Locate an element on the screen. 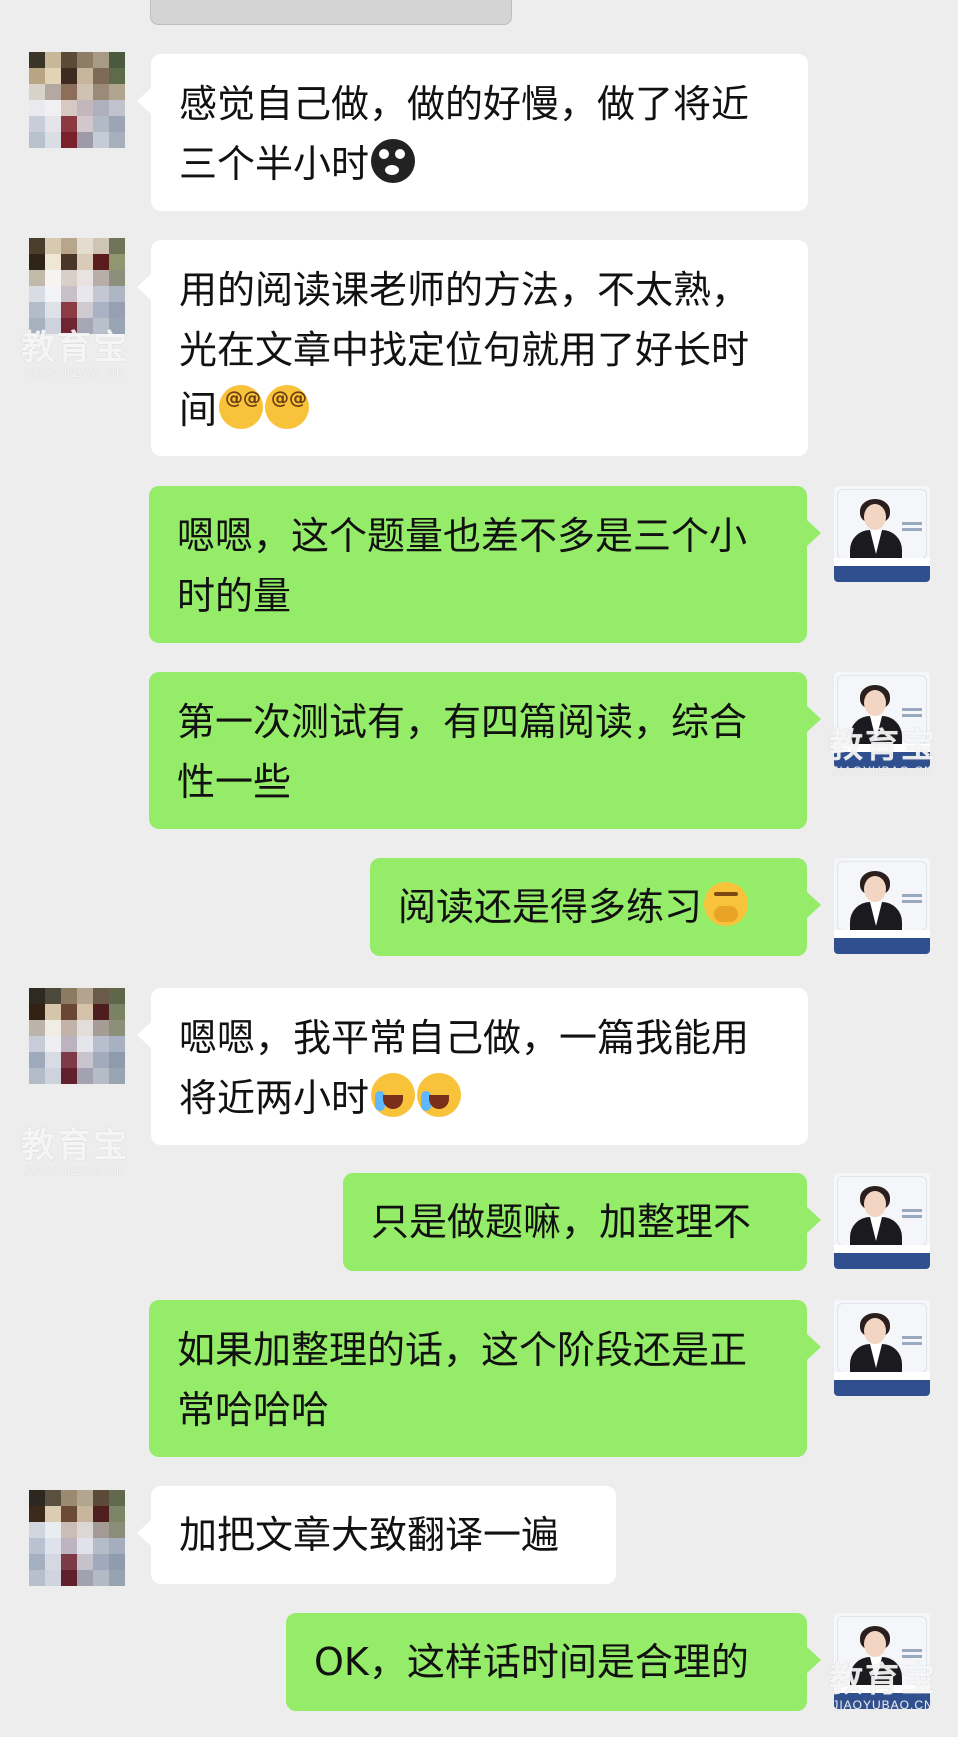  message-text: 感觉自己做，做的好慢，做了将近三个半小时 is located at coordinates (464, 134).